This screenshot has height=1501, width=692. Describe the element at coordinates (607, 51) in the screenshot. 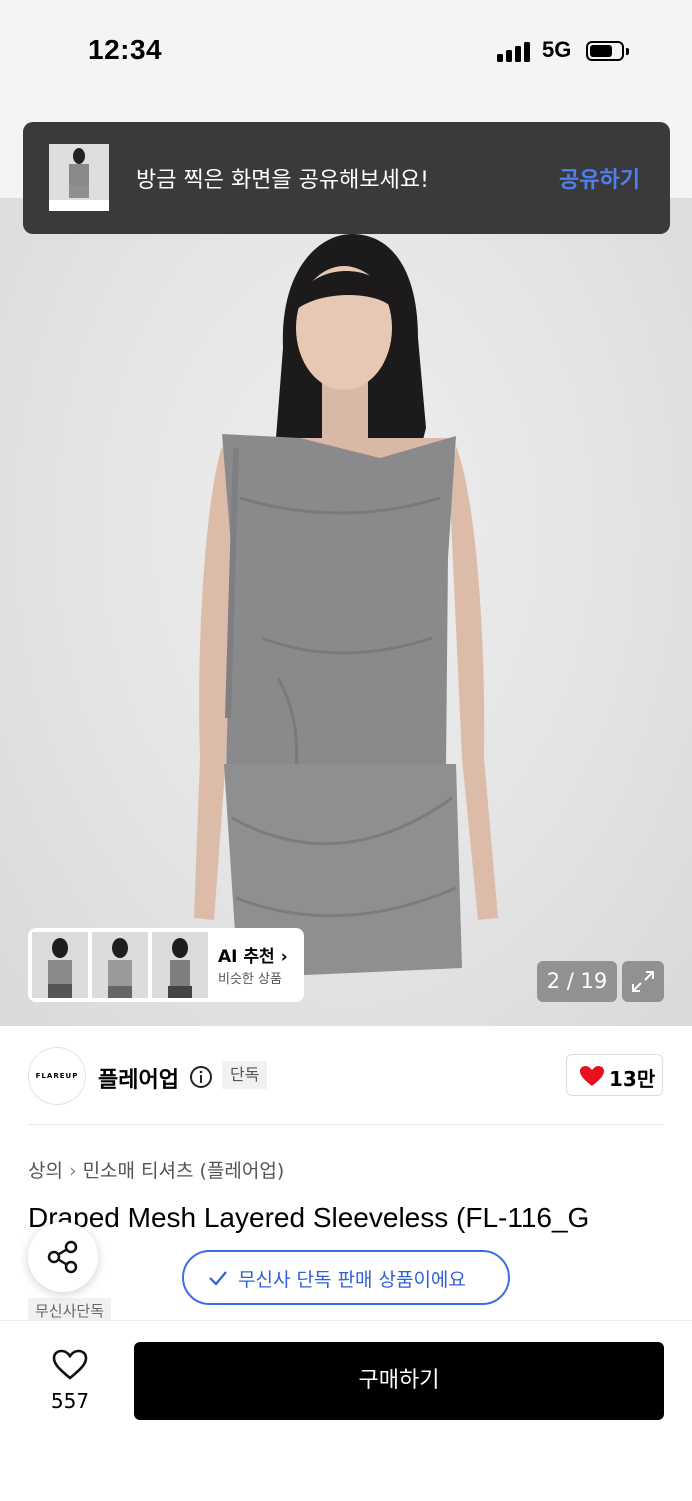

I see `battery-icon` at that location.